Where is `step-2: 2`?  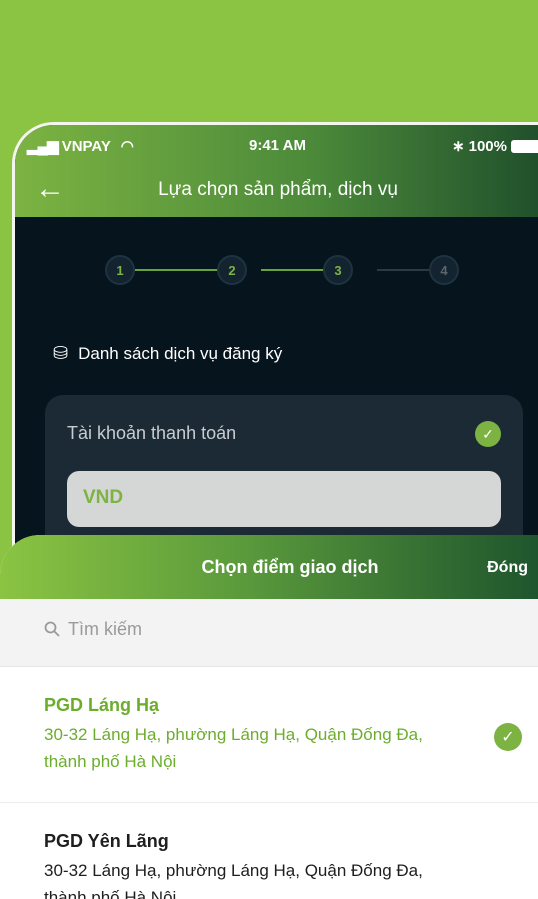
step-2: 2 is located at coordinates (232, 270).